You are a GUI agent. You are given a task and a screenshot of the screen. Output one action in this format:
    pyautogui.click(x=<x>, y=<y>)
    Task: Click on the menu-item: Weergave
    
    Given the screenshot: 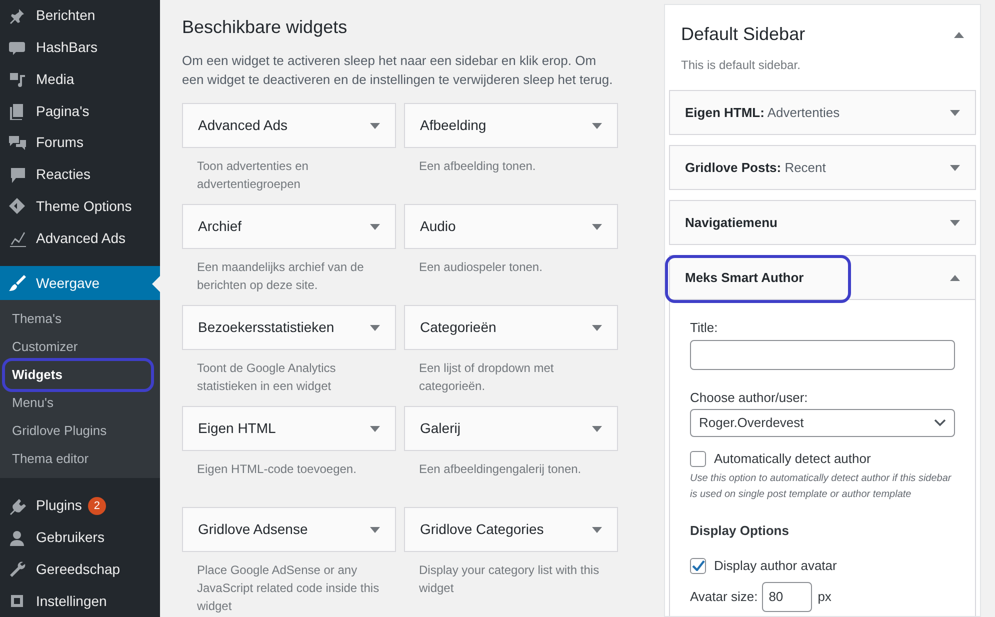 What is the action you would take?
    pyautogui.click(x=80, y=283)
    